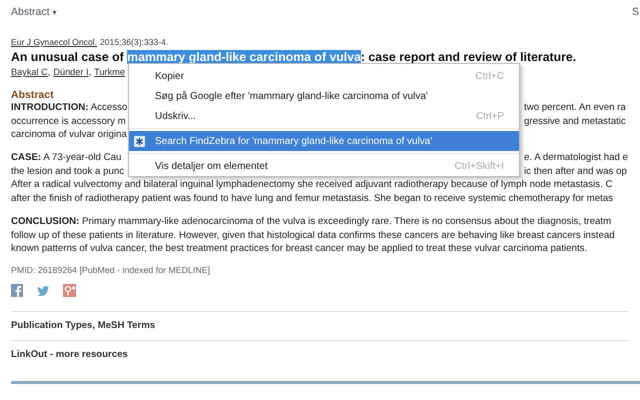 The image size is (640, 400). What do you see at coordinates (311, 221) in the screenshot?
I see `abstract-text-line: CONCLUSION: Primary mammary-like adenocarcinoma of the vulva is exceedingly rare. There is no consensus about the diagnosis, treatm` at bounding box center [311, 221].